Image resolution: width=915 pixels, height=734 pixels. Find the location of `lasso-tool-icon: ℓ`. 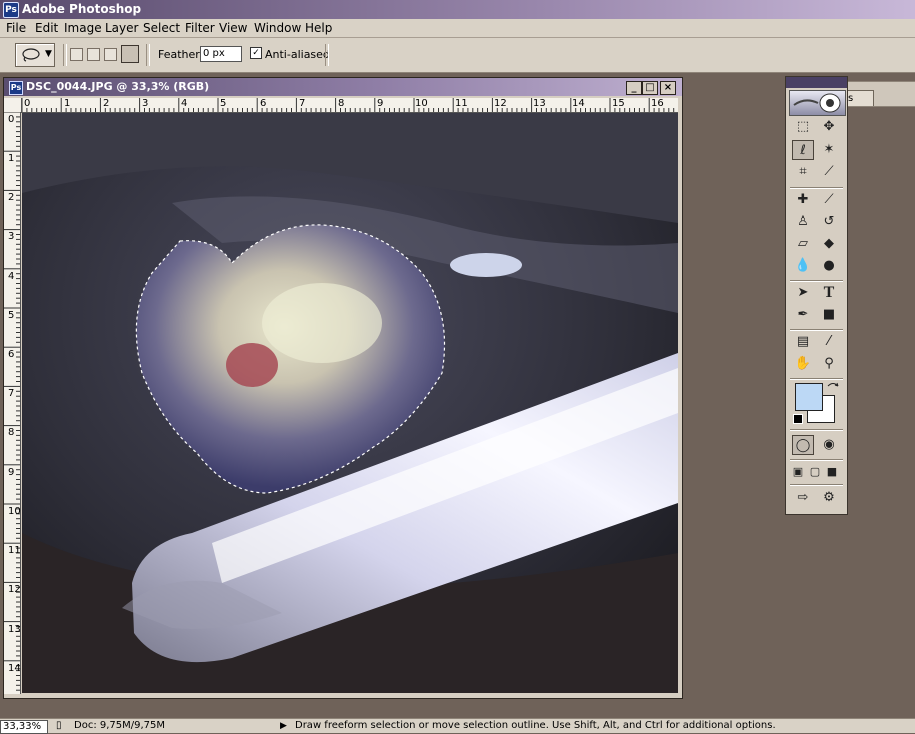

lasso-tool-icon: ℓ is located at coordinates (803, 150).